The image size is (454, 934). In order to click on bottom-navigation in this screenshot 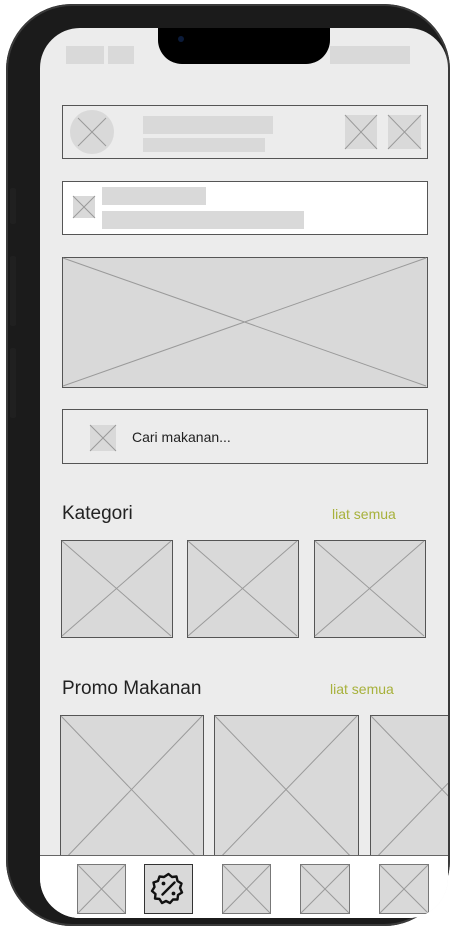, I will do `click(244, 886)`.